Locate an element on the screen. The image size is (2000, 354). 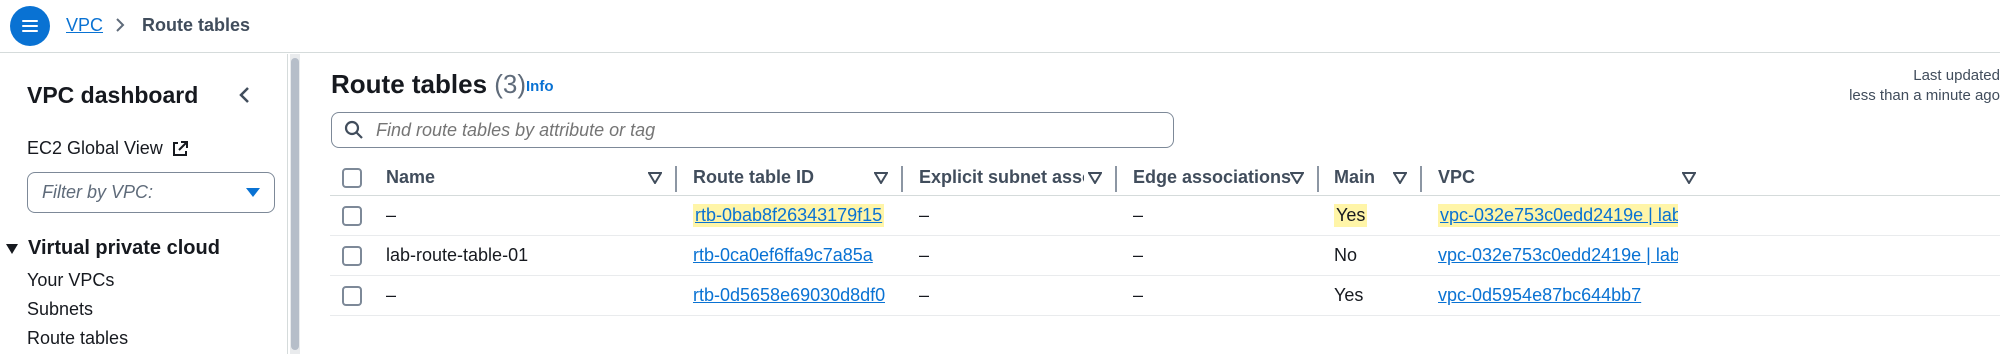
route-table-id-cell: rtb-0bab8f26343179f15 is located at coordinates (789, 215).